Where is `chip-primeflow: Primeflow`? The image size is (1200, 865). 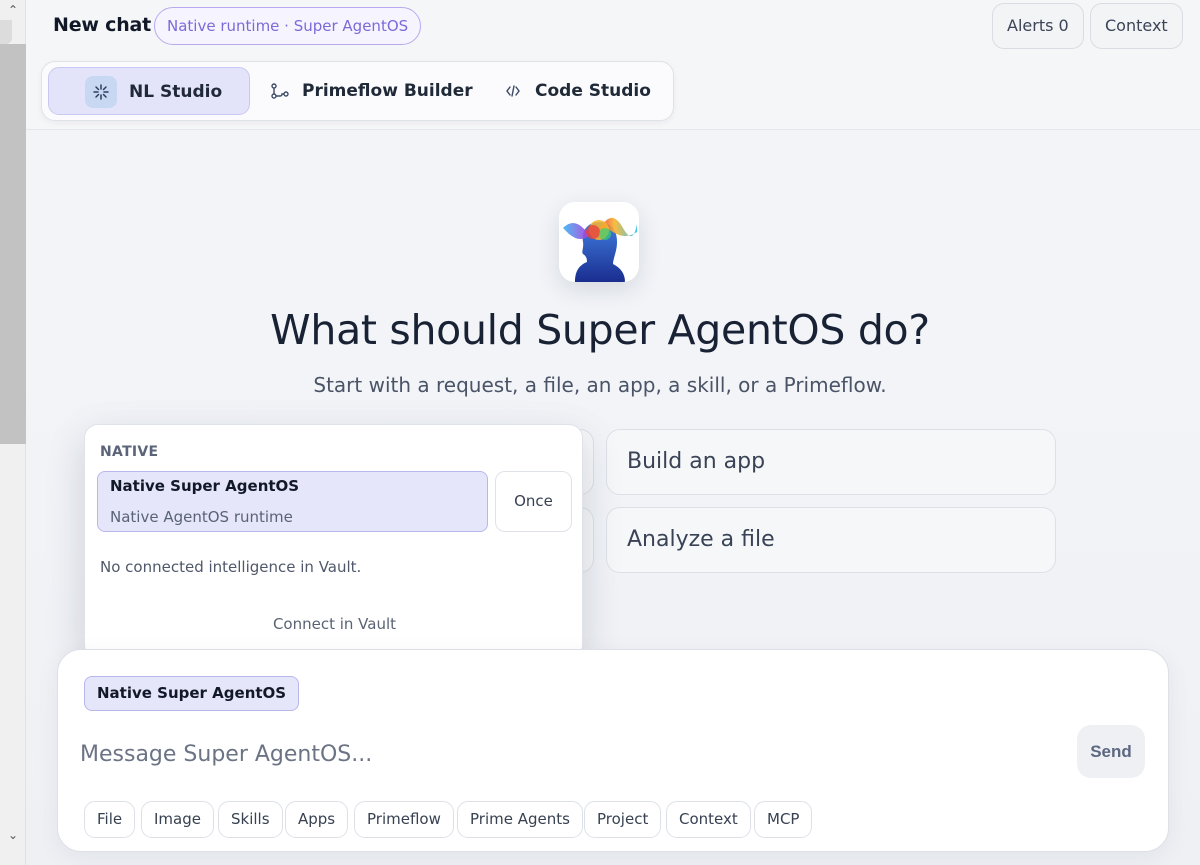 chip-primeflow: Primeflow is located at coordinates (404, 819).